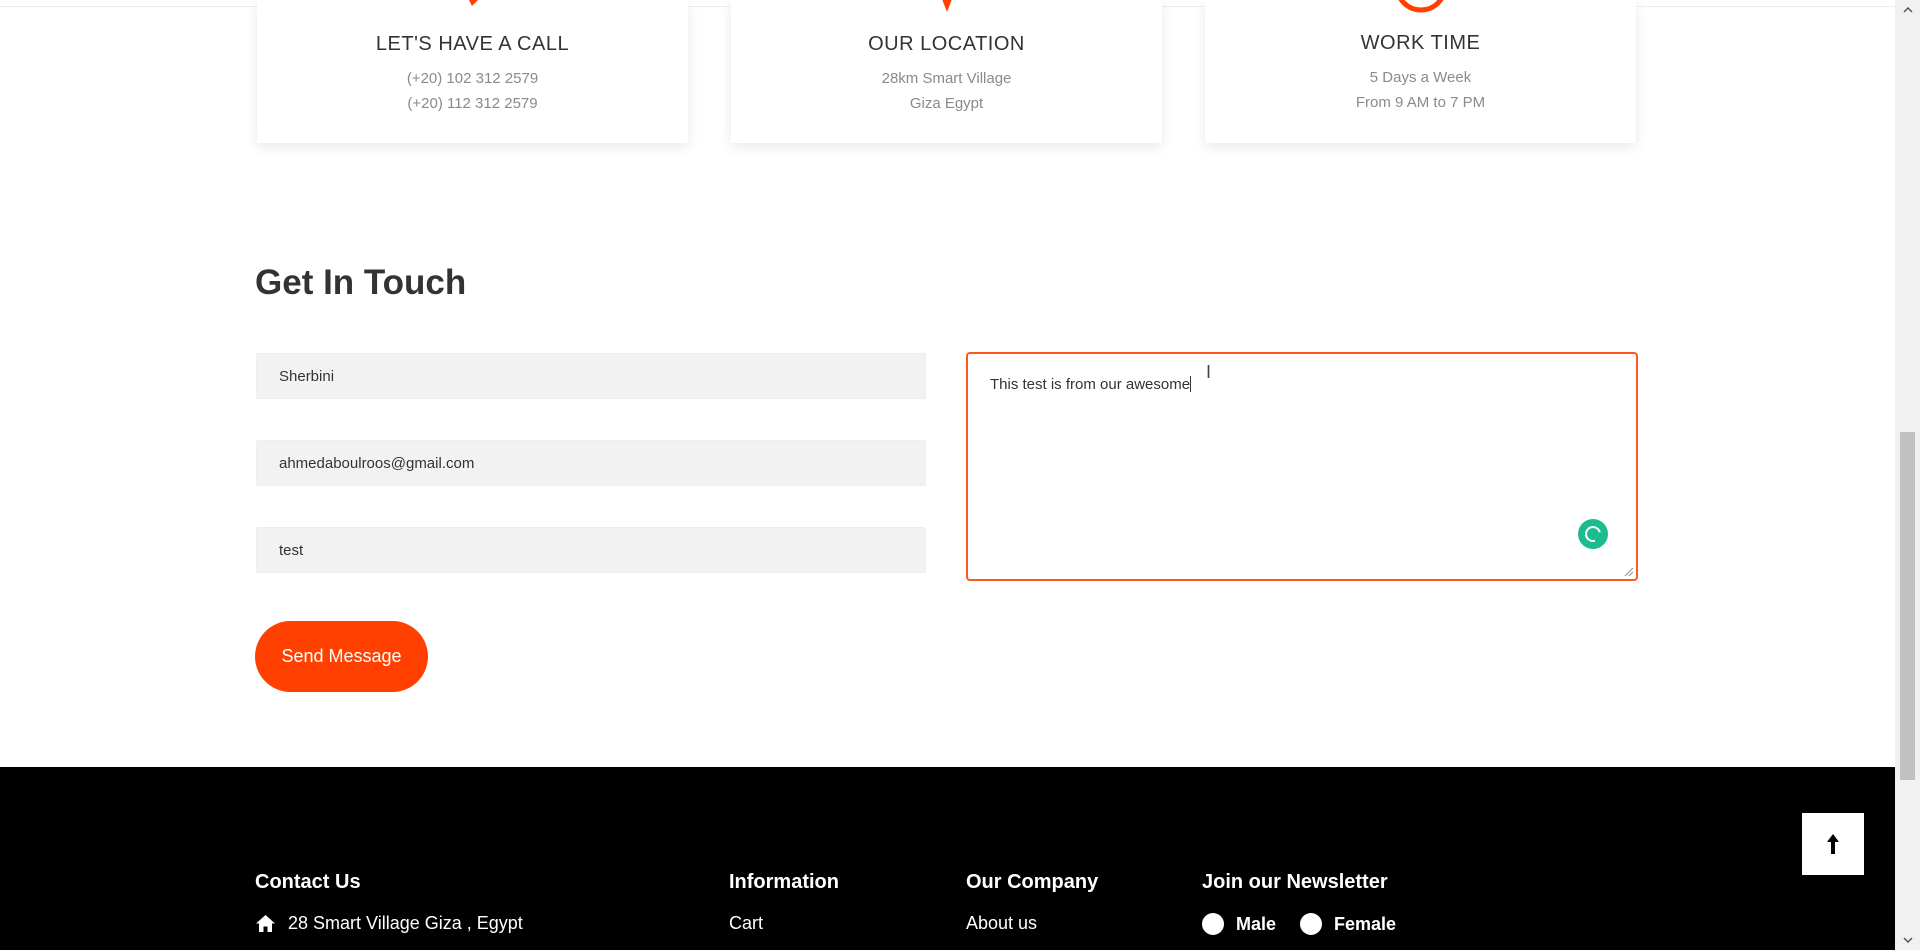  What do you see at coordinates (1907, 940) in the screenshot?
I see `scroll-down-arrow-icon` at bounding box center [1907, 940].